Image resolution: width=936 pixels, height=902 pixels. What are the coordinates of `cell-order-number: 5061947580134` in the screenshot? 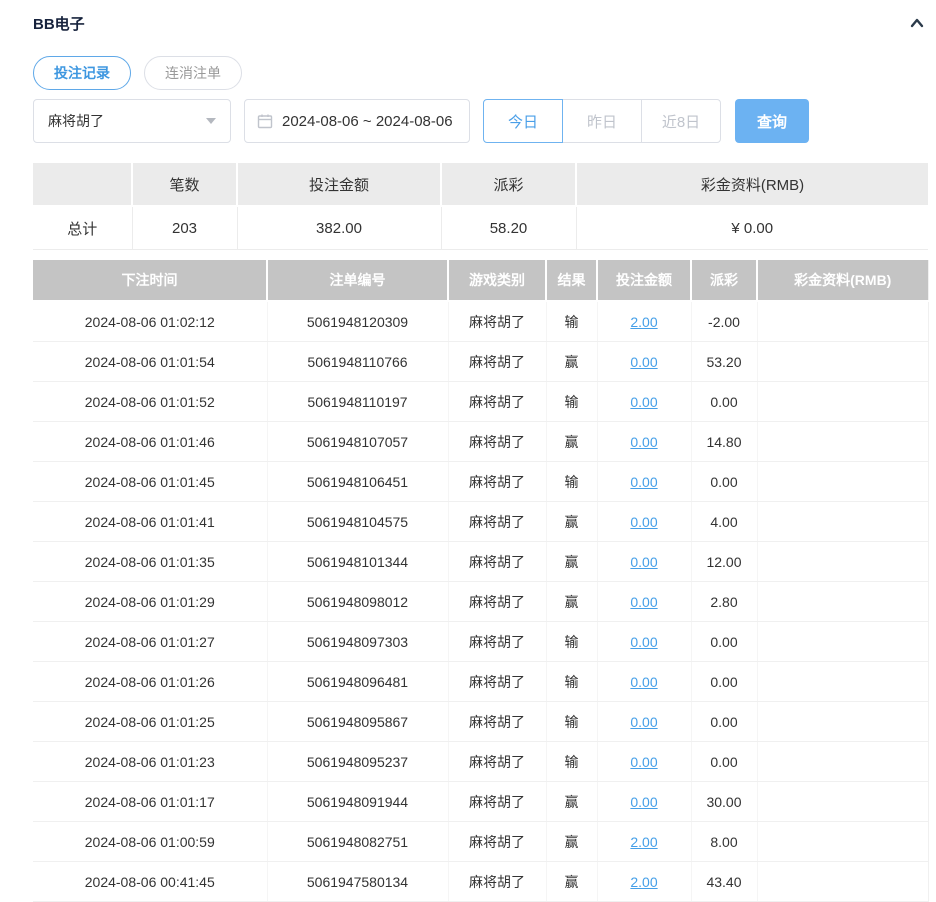 It's located at (358, 881).